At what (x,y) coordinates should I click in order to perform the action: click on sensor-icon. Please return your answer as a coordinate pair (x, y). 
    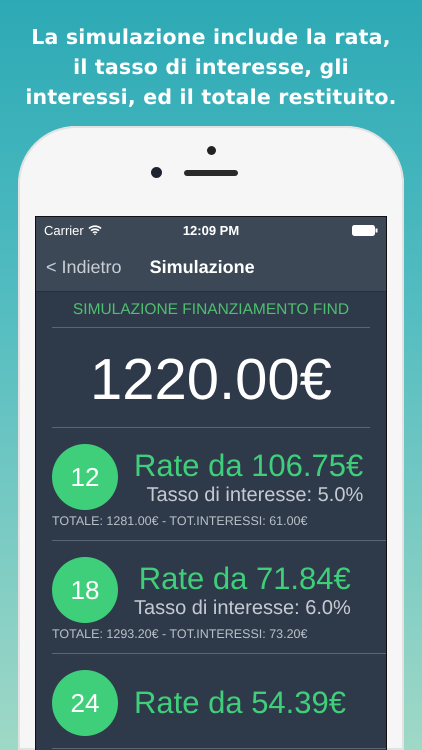
    Looking at the image, I should click on (211, 150).